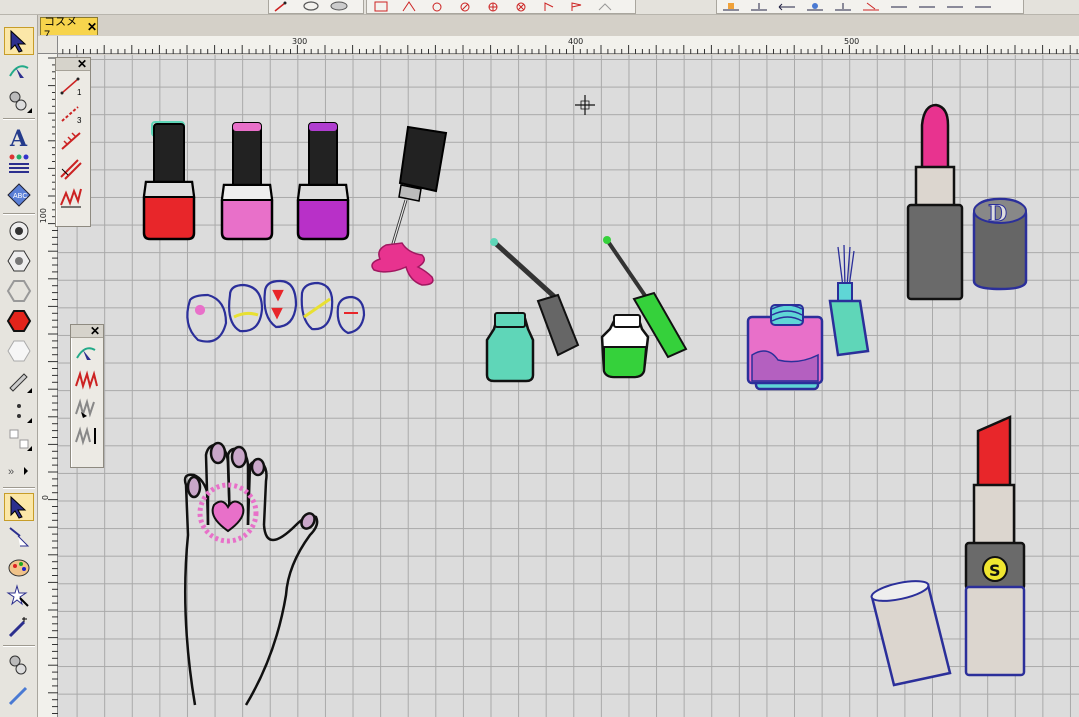 The width and height of the screenshot is (1079, 717). I want to click on ruler-left-label-0: 0, so click(45, 498).